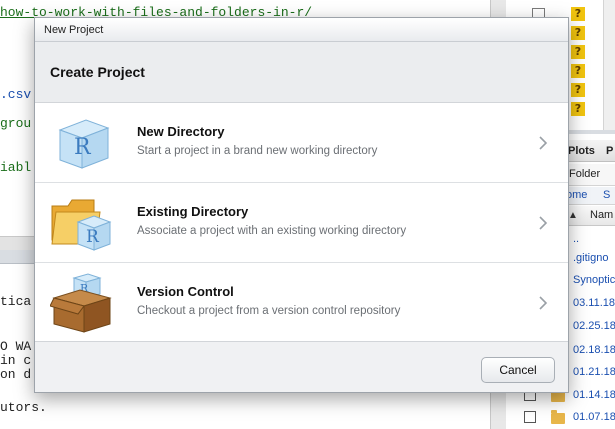  Describe the element at coordinates (16, 360) in the screenshot. I see `console-line: in c` at that location.